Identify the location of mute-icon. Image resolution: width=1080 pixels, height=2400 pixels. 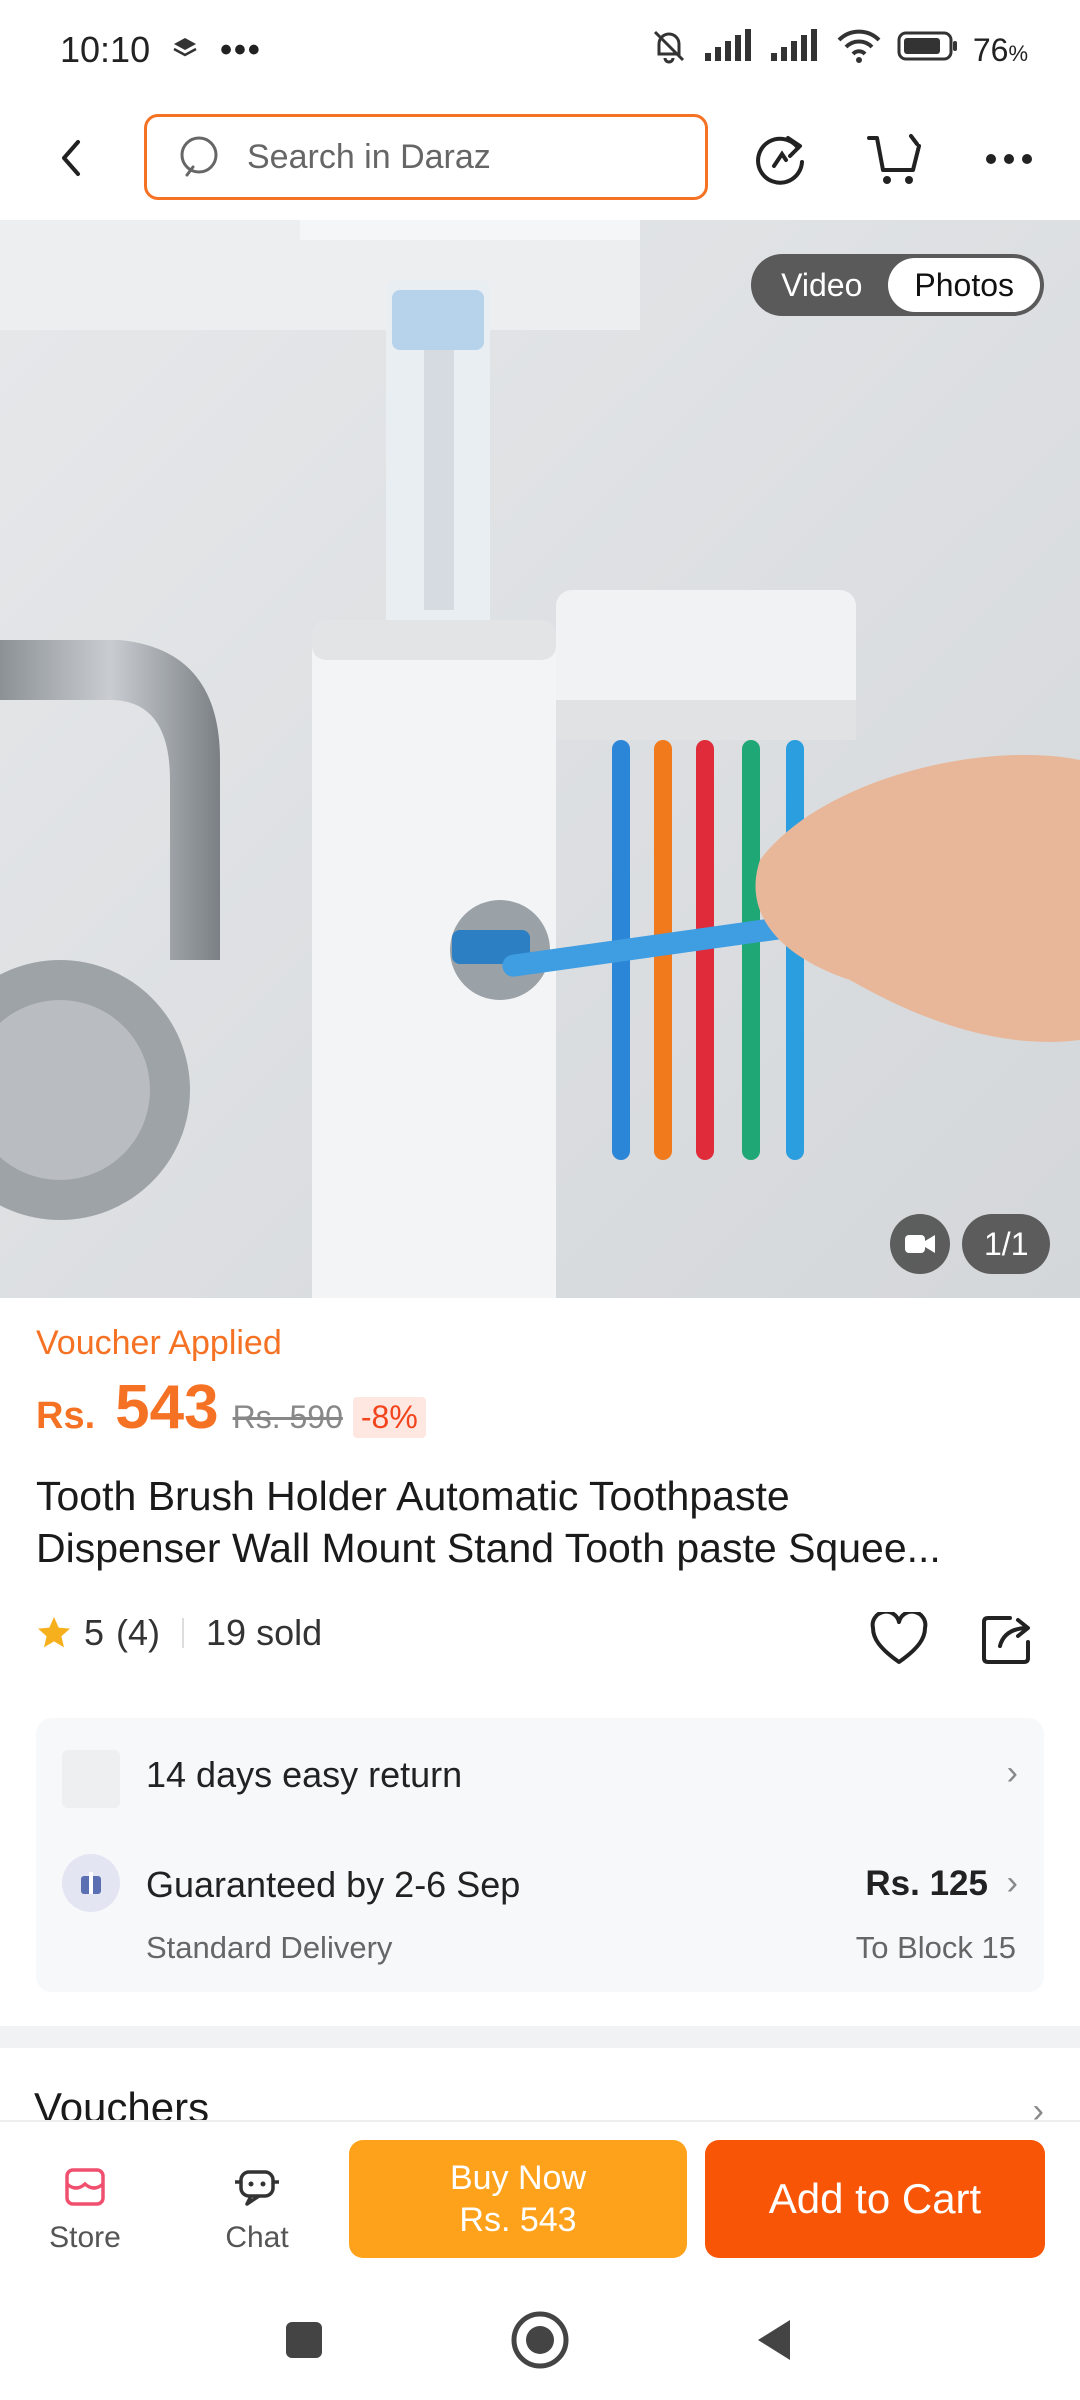
(669, 50).